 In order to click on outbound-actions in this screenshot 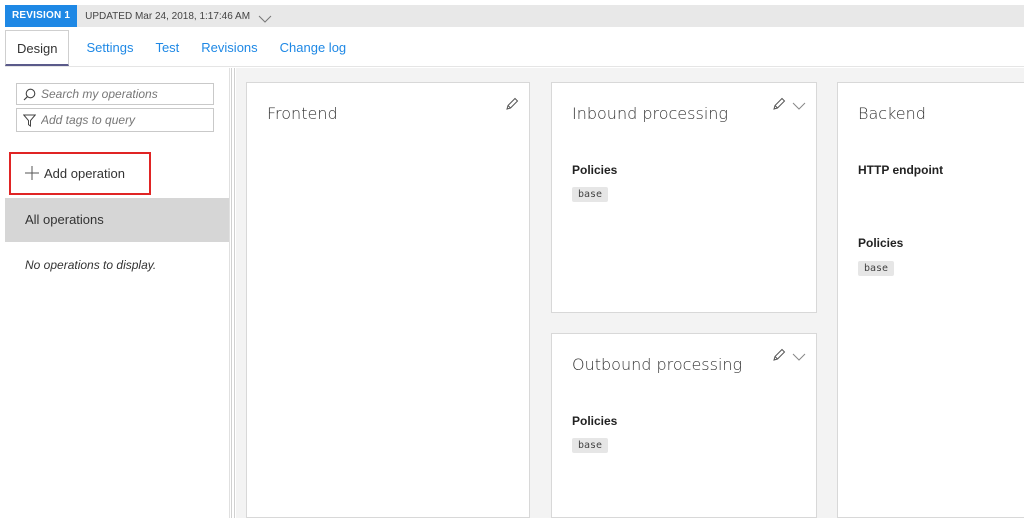, I will do `click(789, 357)`.